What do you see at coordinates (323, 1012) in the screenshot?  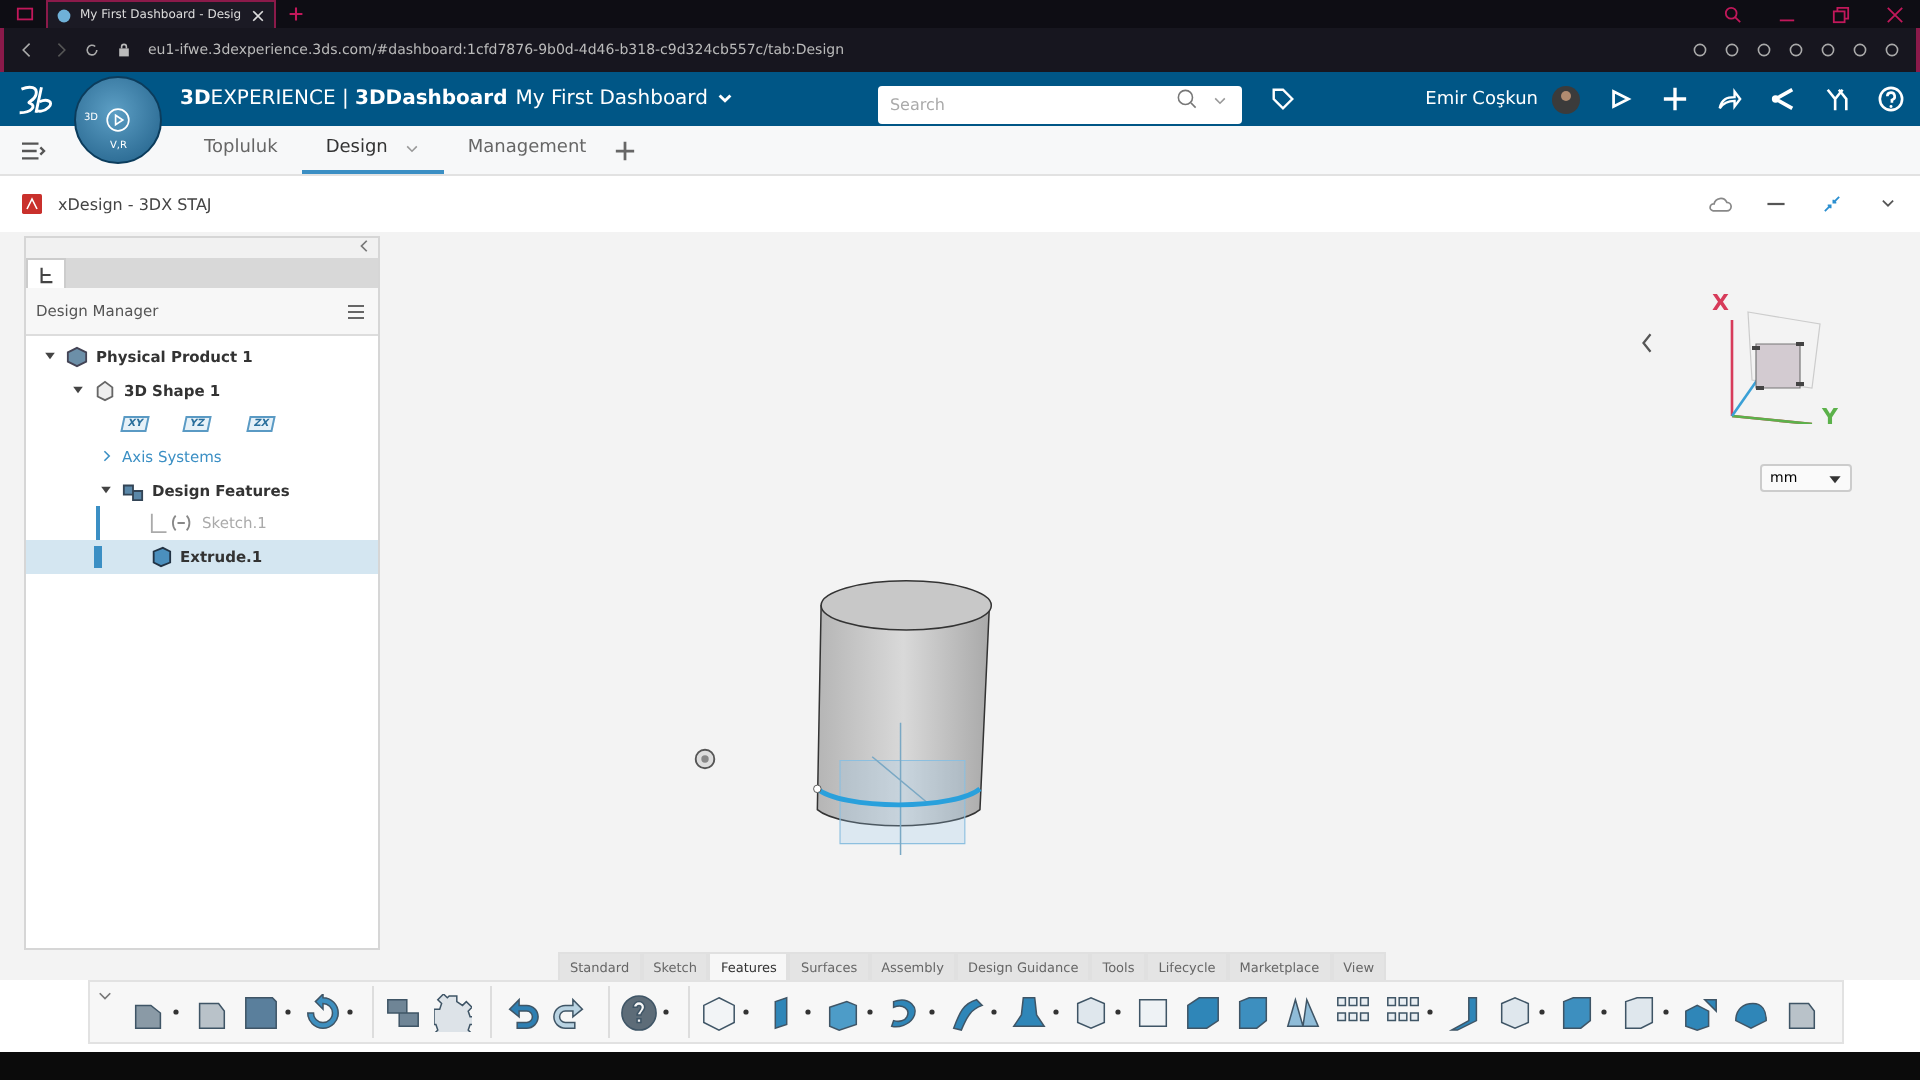 I see `refresh-icon` at bounding box center [323, 1012].